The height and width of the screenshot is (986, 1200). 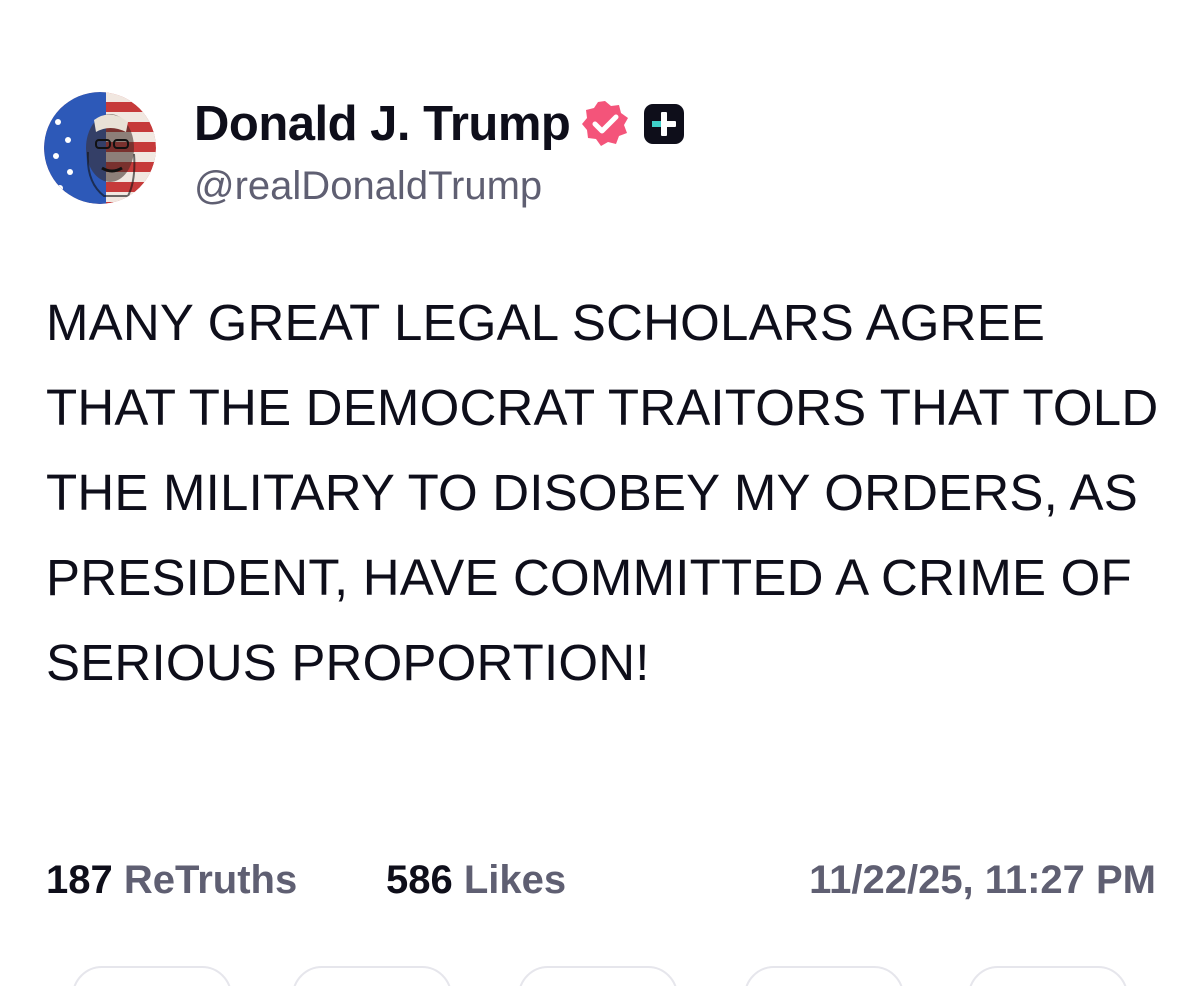 I want to click on retruths-stat: 187 ReTruths, so click(x=171, y=880).